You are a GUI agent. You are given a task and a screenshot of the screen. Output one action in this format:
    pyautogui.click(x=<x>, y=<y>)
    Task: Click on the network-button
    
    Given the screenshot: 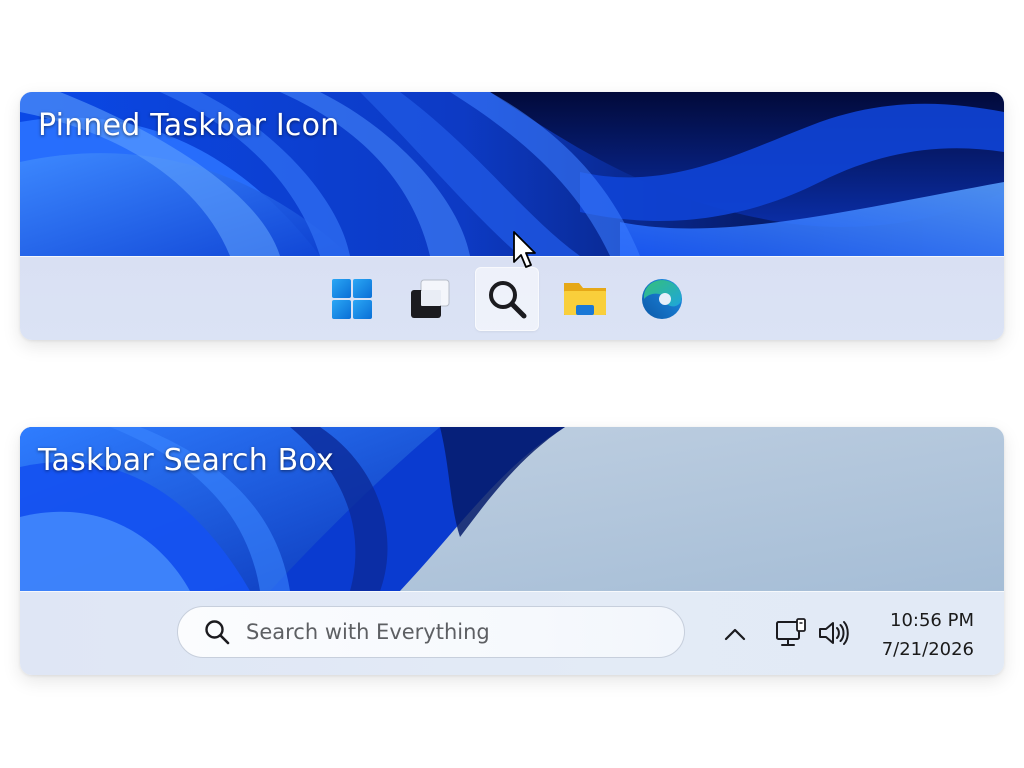 What is the action you would take?
    pyautogui.click(x=791, y=633)
    